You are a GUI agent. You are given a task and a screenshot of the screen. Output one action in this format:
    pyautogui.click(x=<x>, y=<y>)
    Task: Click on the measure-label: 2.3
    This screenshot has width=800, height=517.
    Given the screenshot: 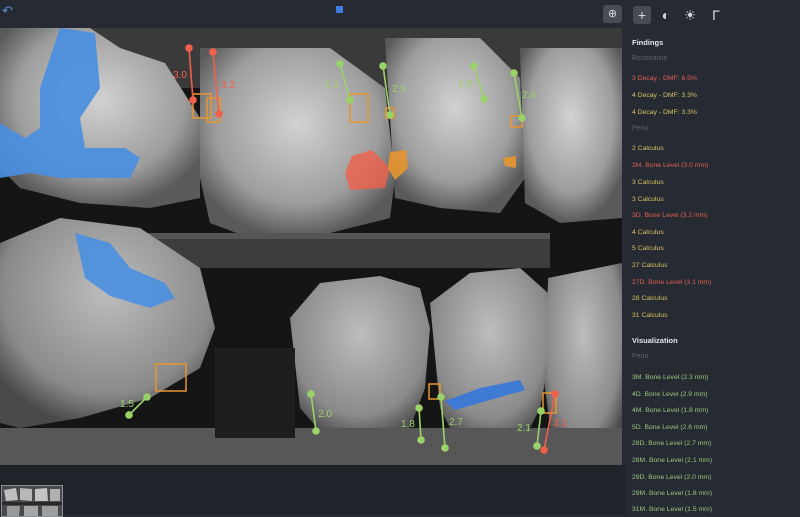 What is the action you would take?
    pyautogui.click(x=332, y=85)
    